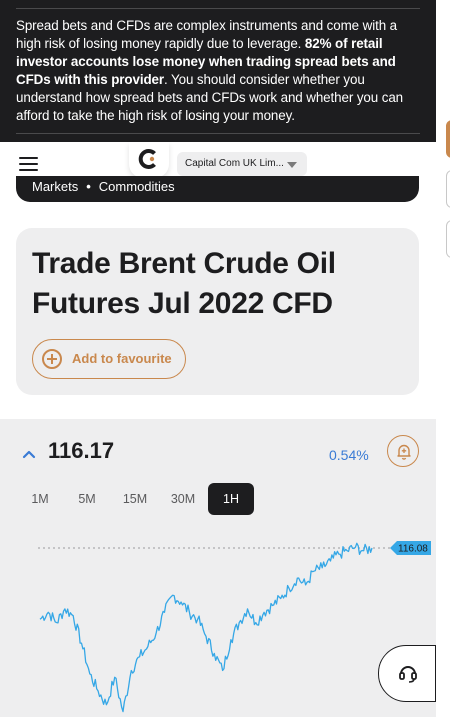 This screenshot has width=450, height=717. I want to click on plus-circle-icon, so click(52, 359).